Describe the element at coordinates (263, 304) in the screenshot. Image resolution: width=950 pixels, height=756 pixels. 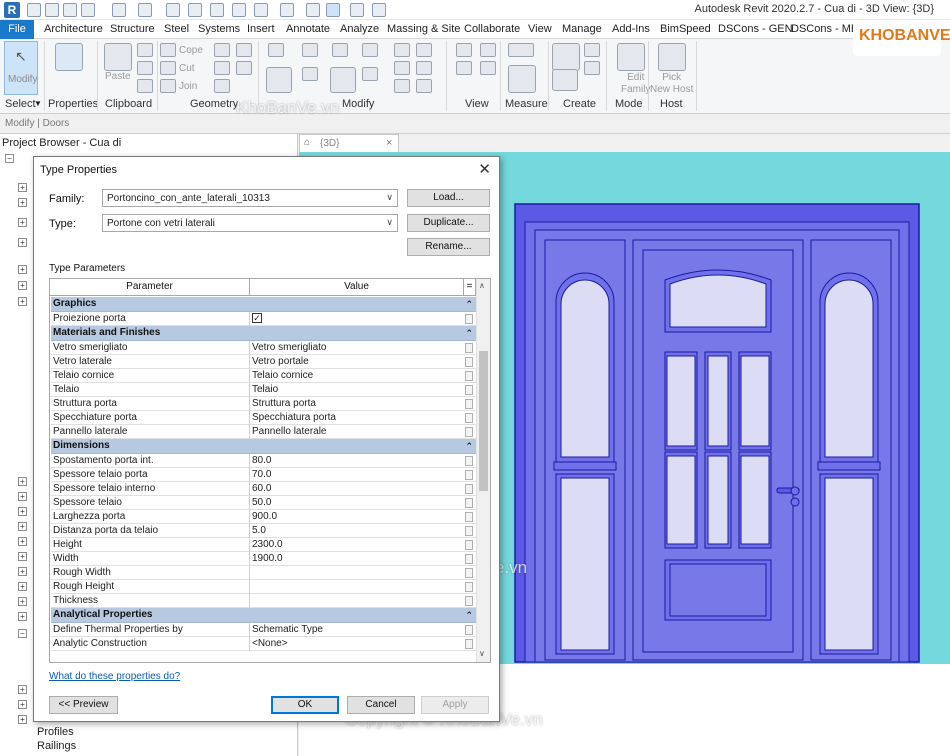
I see `parameter-group-header: Graphics ⌃` at that location.